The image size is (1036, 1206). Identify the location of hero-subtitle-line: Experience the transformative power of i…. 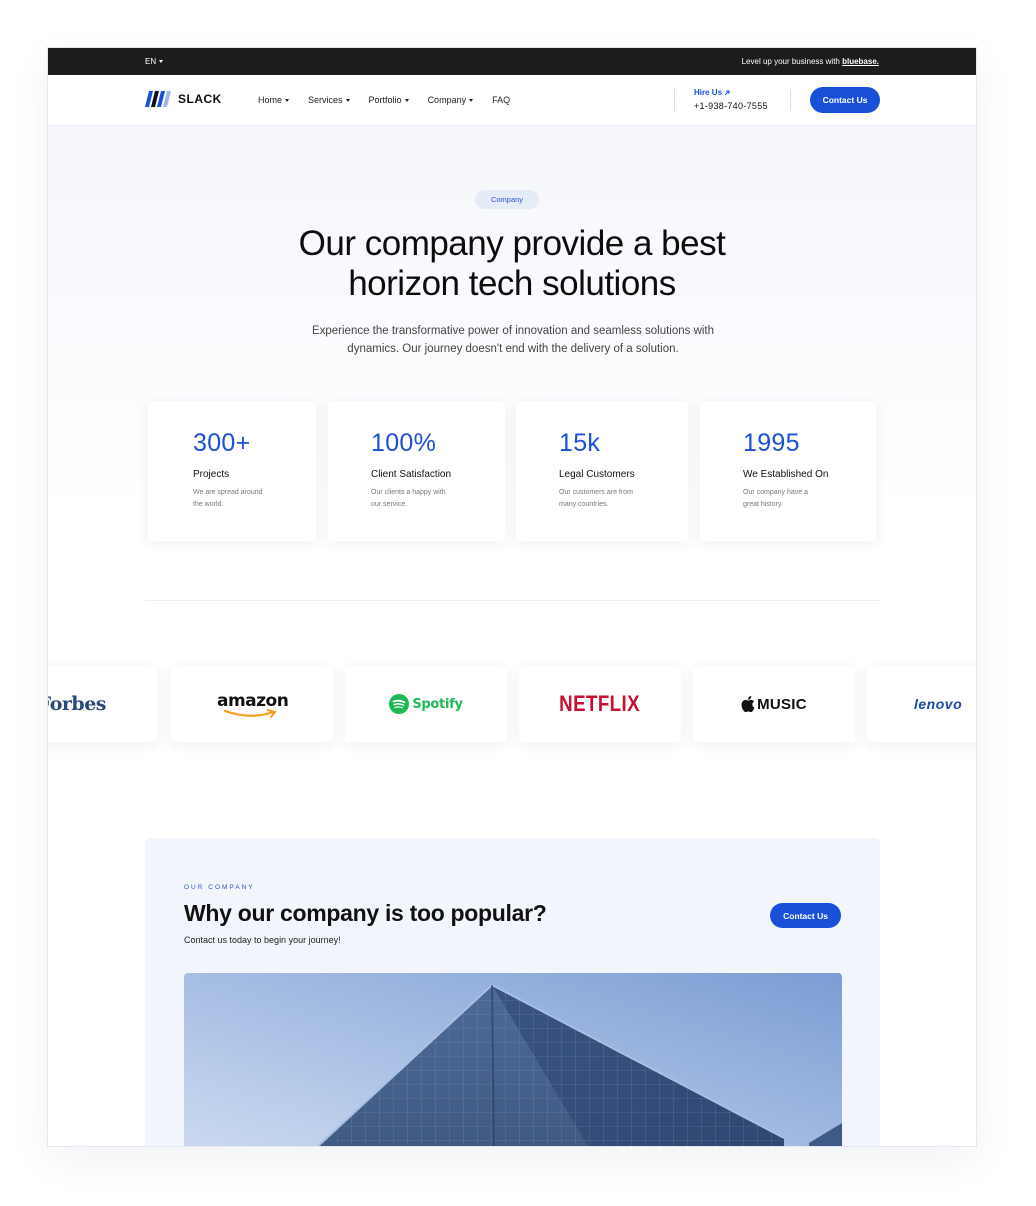
(513, 331).